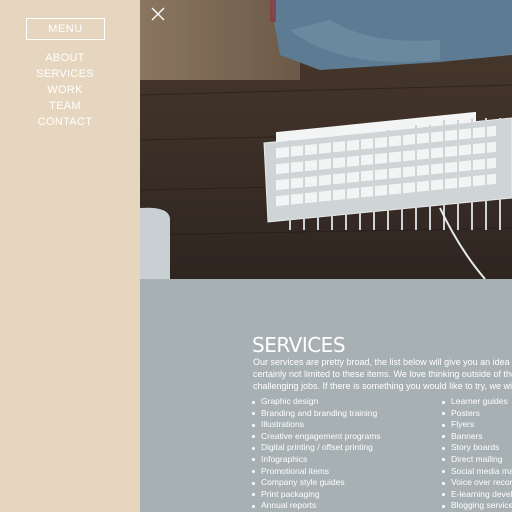 The image size is (512, 512). What do you see at coordinates (316, 483) in the screenshot?
I see `service-item: Company style guides` at bounding box center [316, 483].